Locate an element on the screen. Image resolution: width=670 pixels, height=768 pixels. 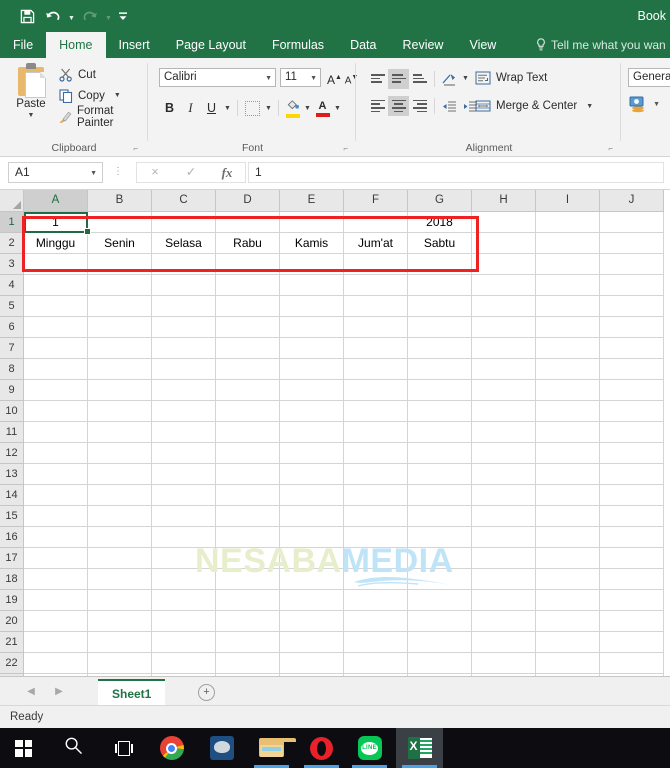
borders-dropdown-icon: ▼ is located at coordinates (268, 108).